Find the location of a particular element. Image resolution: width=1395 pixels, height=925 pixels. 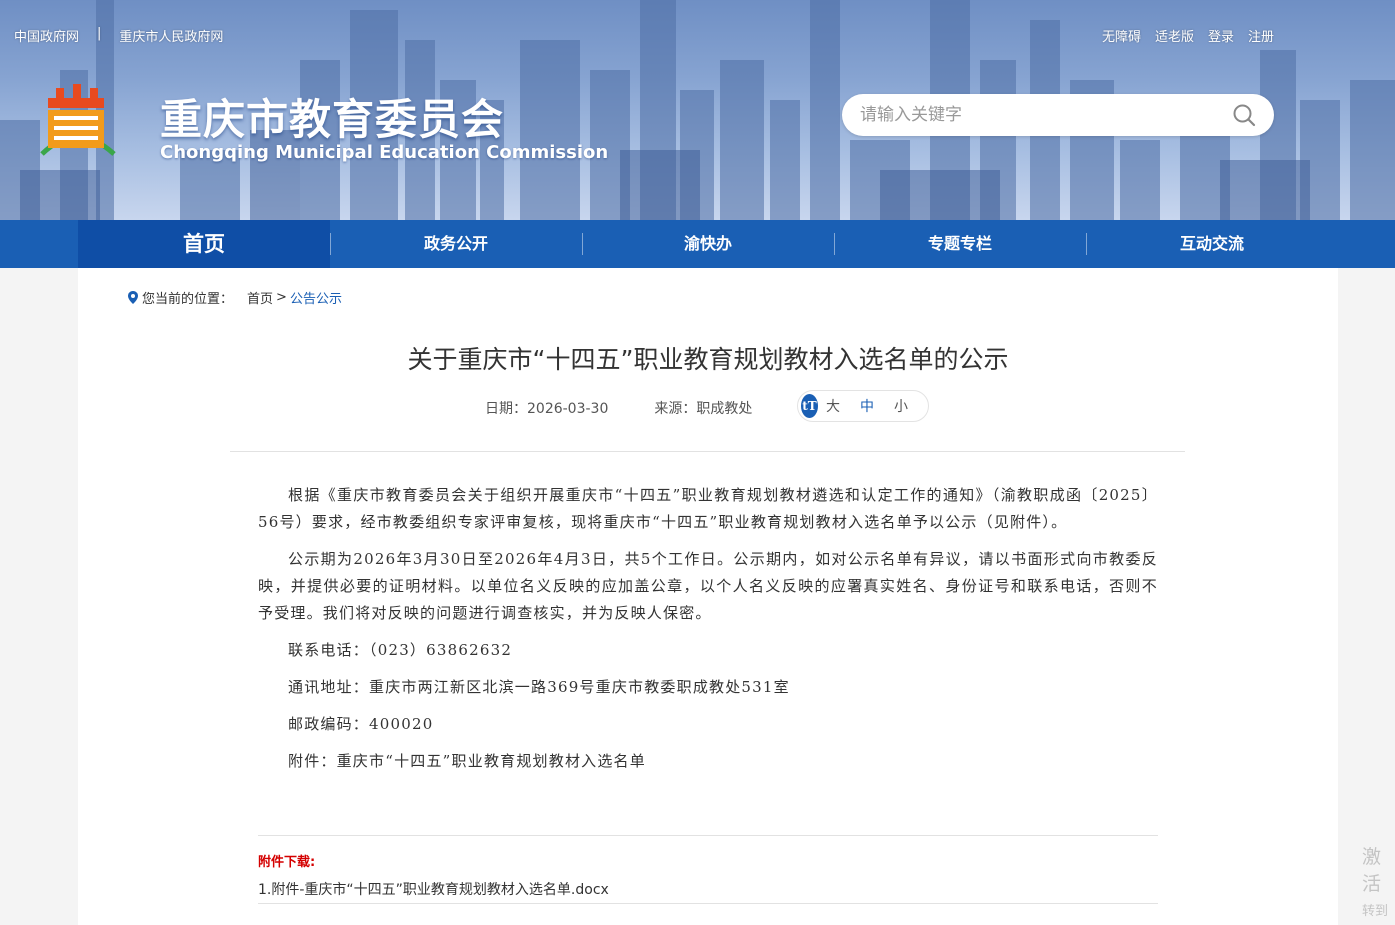

postal-code: 邮政编码：400020 is located at coordinates (361, 724).